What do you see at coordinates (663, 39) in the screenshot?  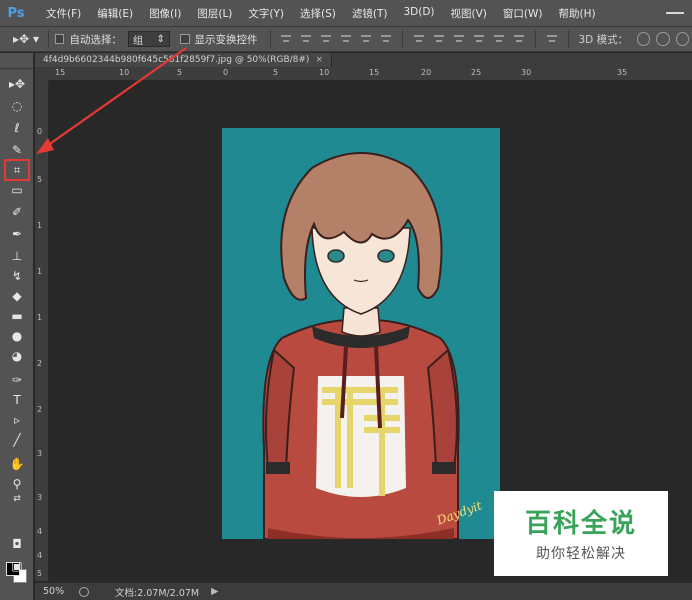 I see `3d-roll-icon` at bounding box center [663, 39].